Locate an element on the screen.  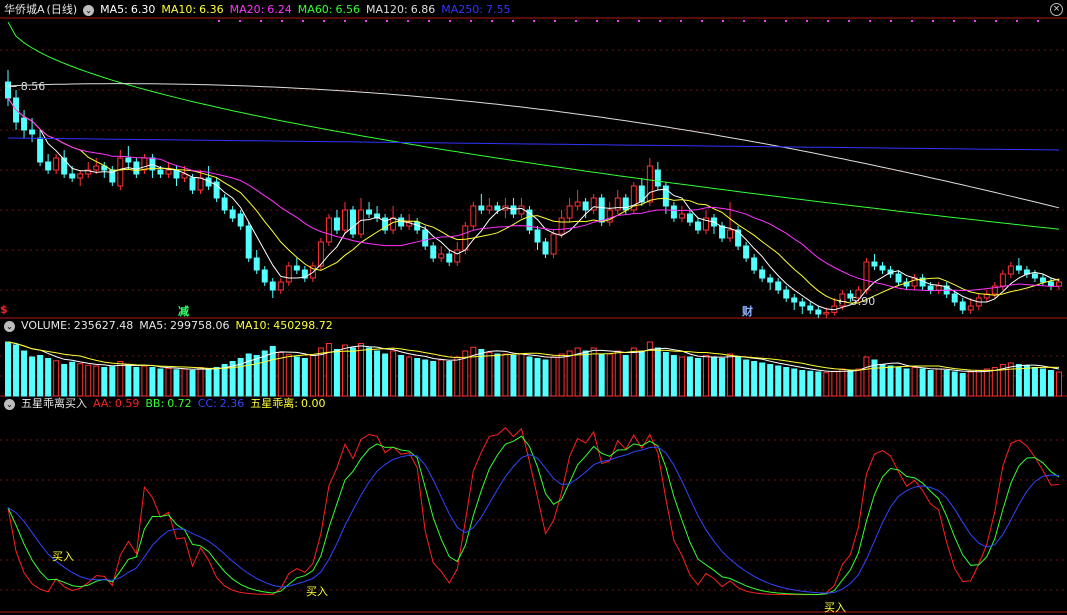
event-marker-reduce: 减 is located at coordinates (183, 311).